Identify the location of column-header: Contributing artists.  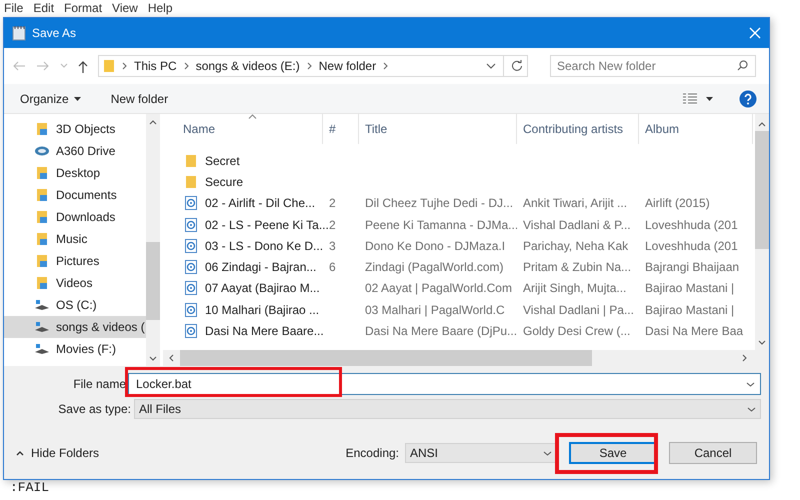
(578, 129).